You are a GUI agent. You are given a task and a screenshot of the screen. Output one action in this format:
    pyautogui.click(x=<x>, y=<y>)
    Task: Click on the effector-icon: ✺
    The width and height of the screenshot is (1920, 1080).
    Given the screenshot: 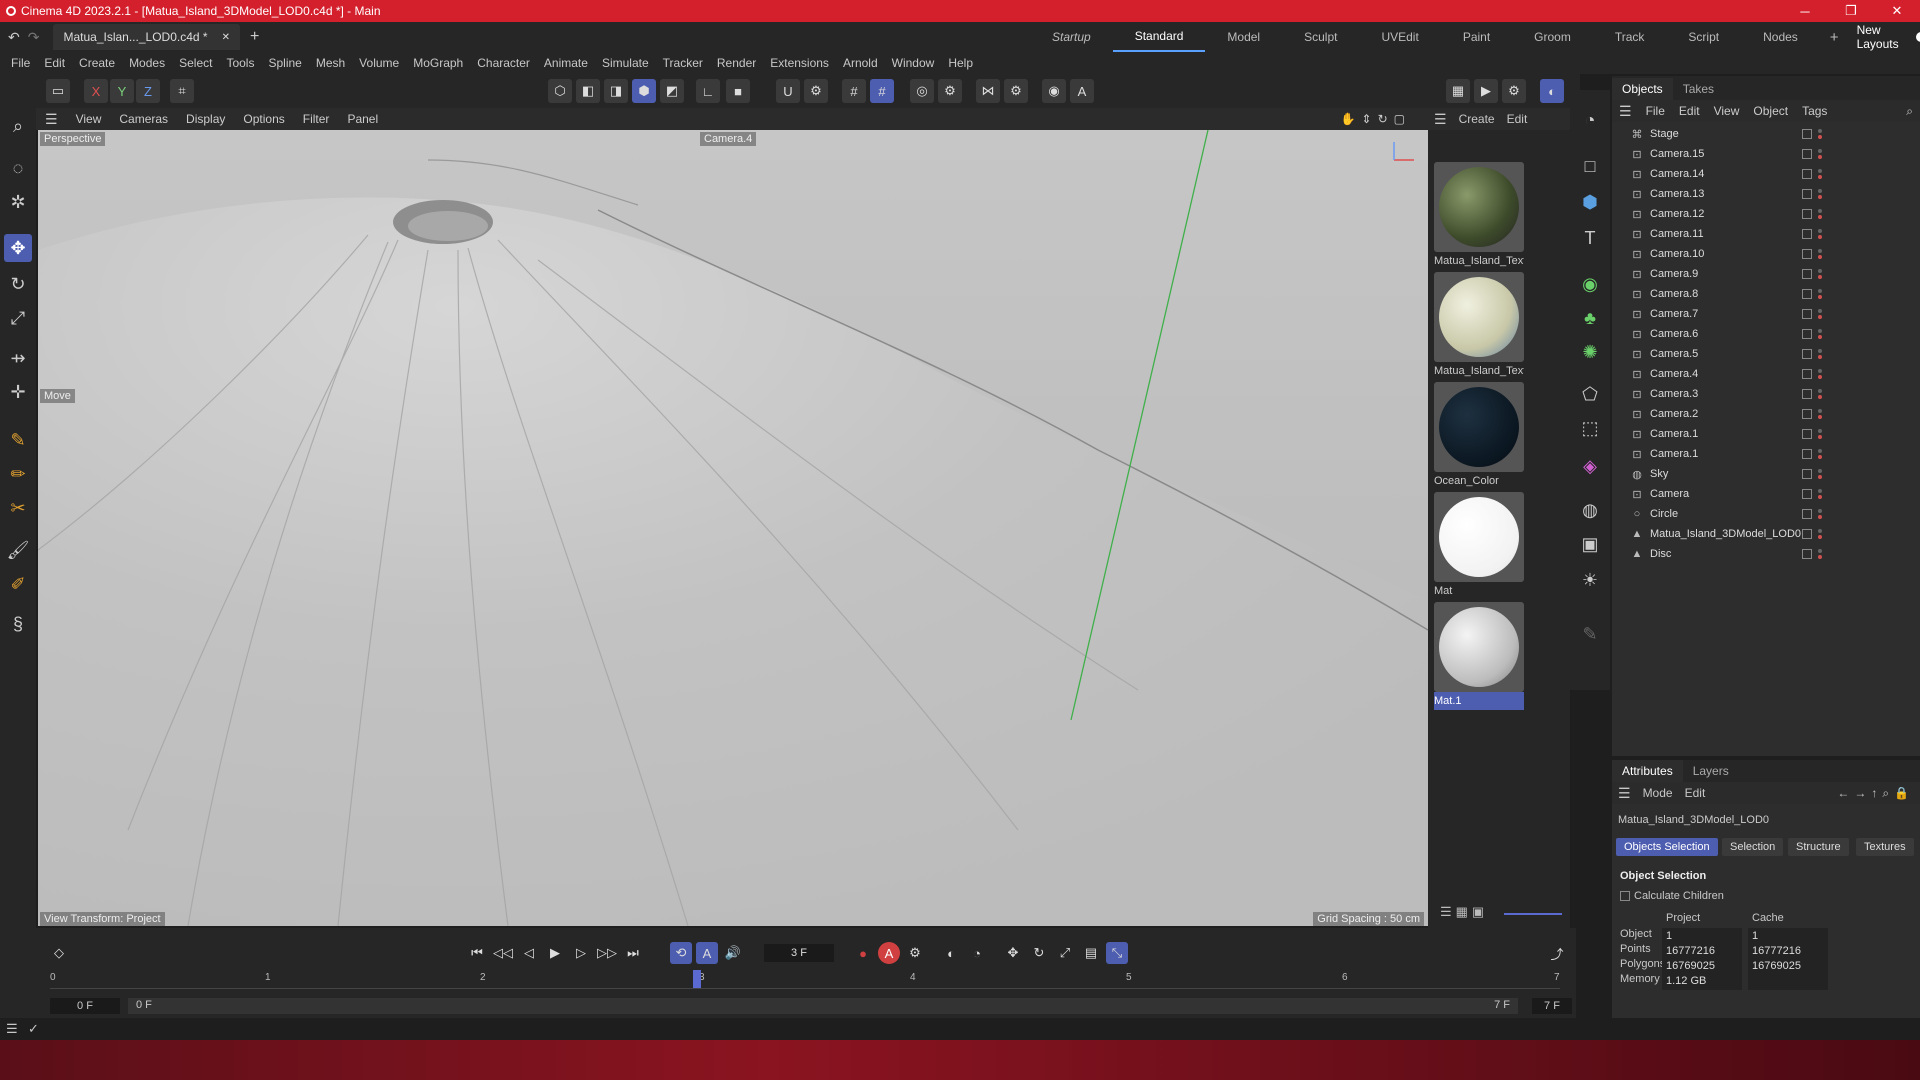 What is the action you would take?
    pyautogui.click(x=1590, y=352)
    